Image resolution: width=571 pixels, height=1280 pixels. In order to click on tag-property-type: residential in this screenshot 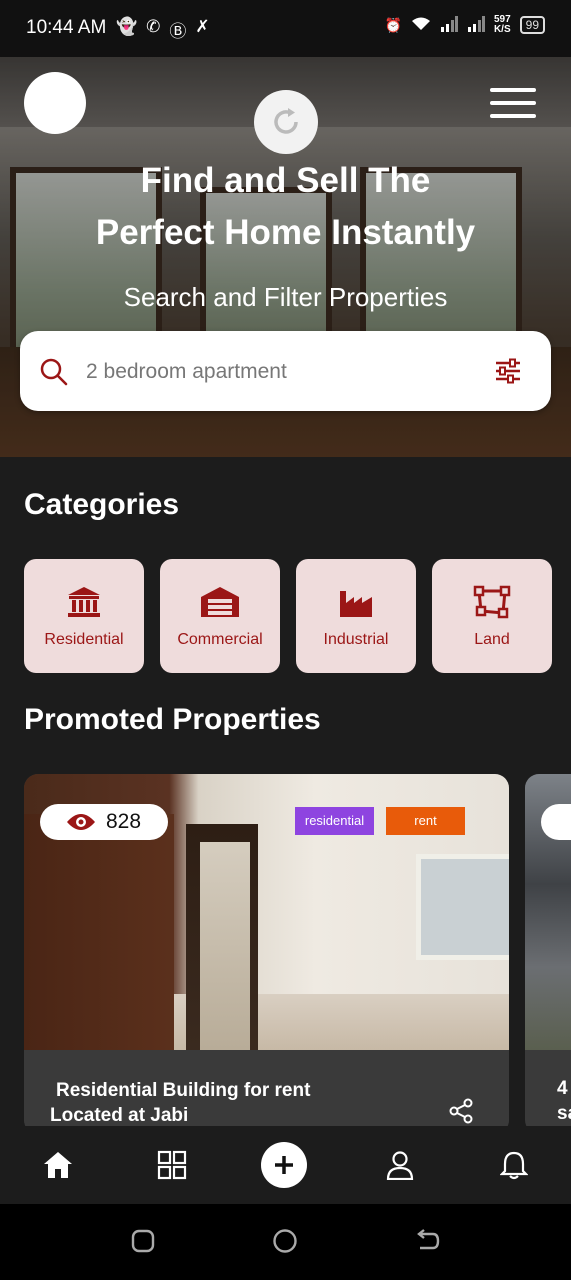, I will do `click(334, 821)`.